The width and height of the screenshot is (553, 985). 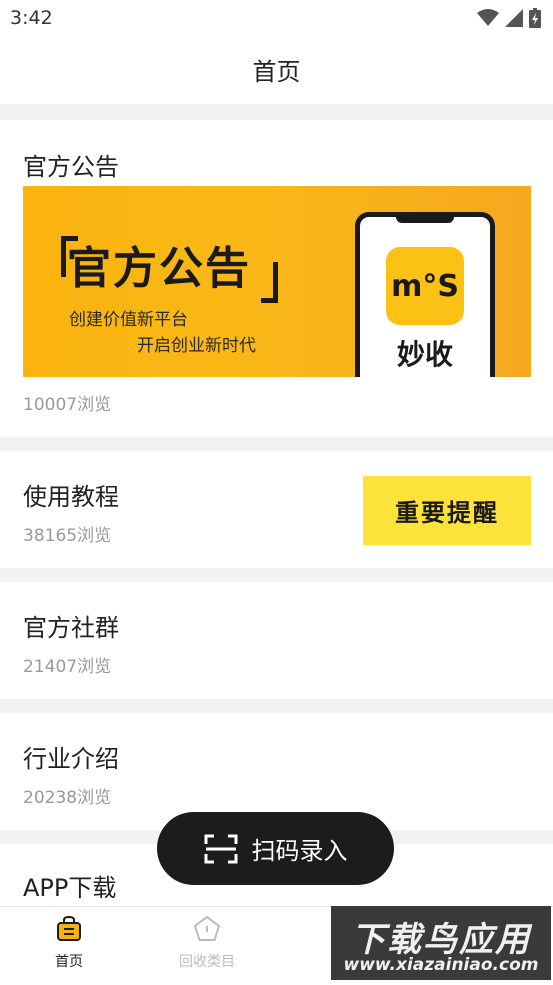 I want to click on bracket-right-decoration, so click(x=269, y=282).